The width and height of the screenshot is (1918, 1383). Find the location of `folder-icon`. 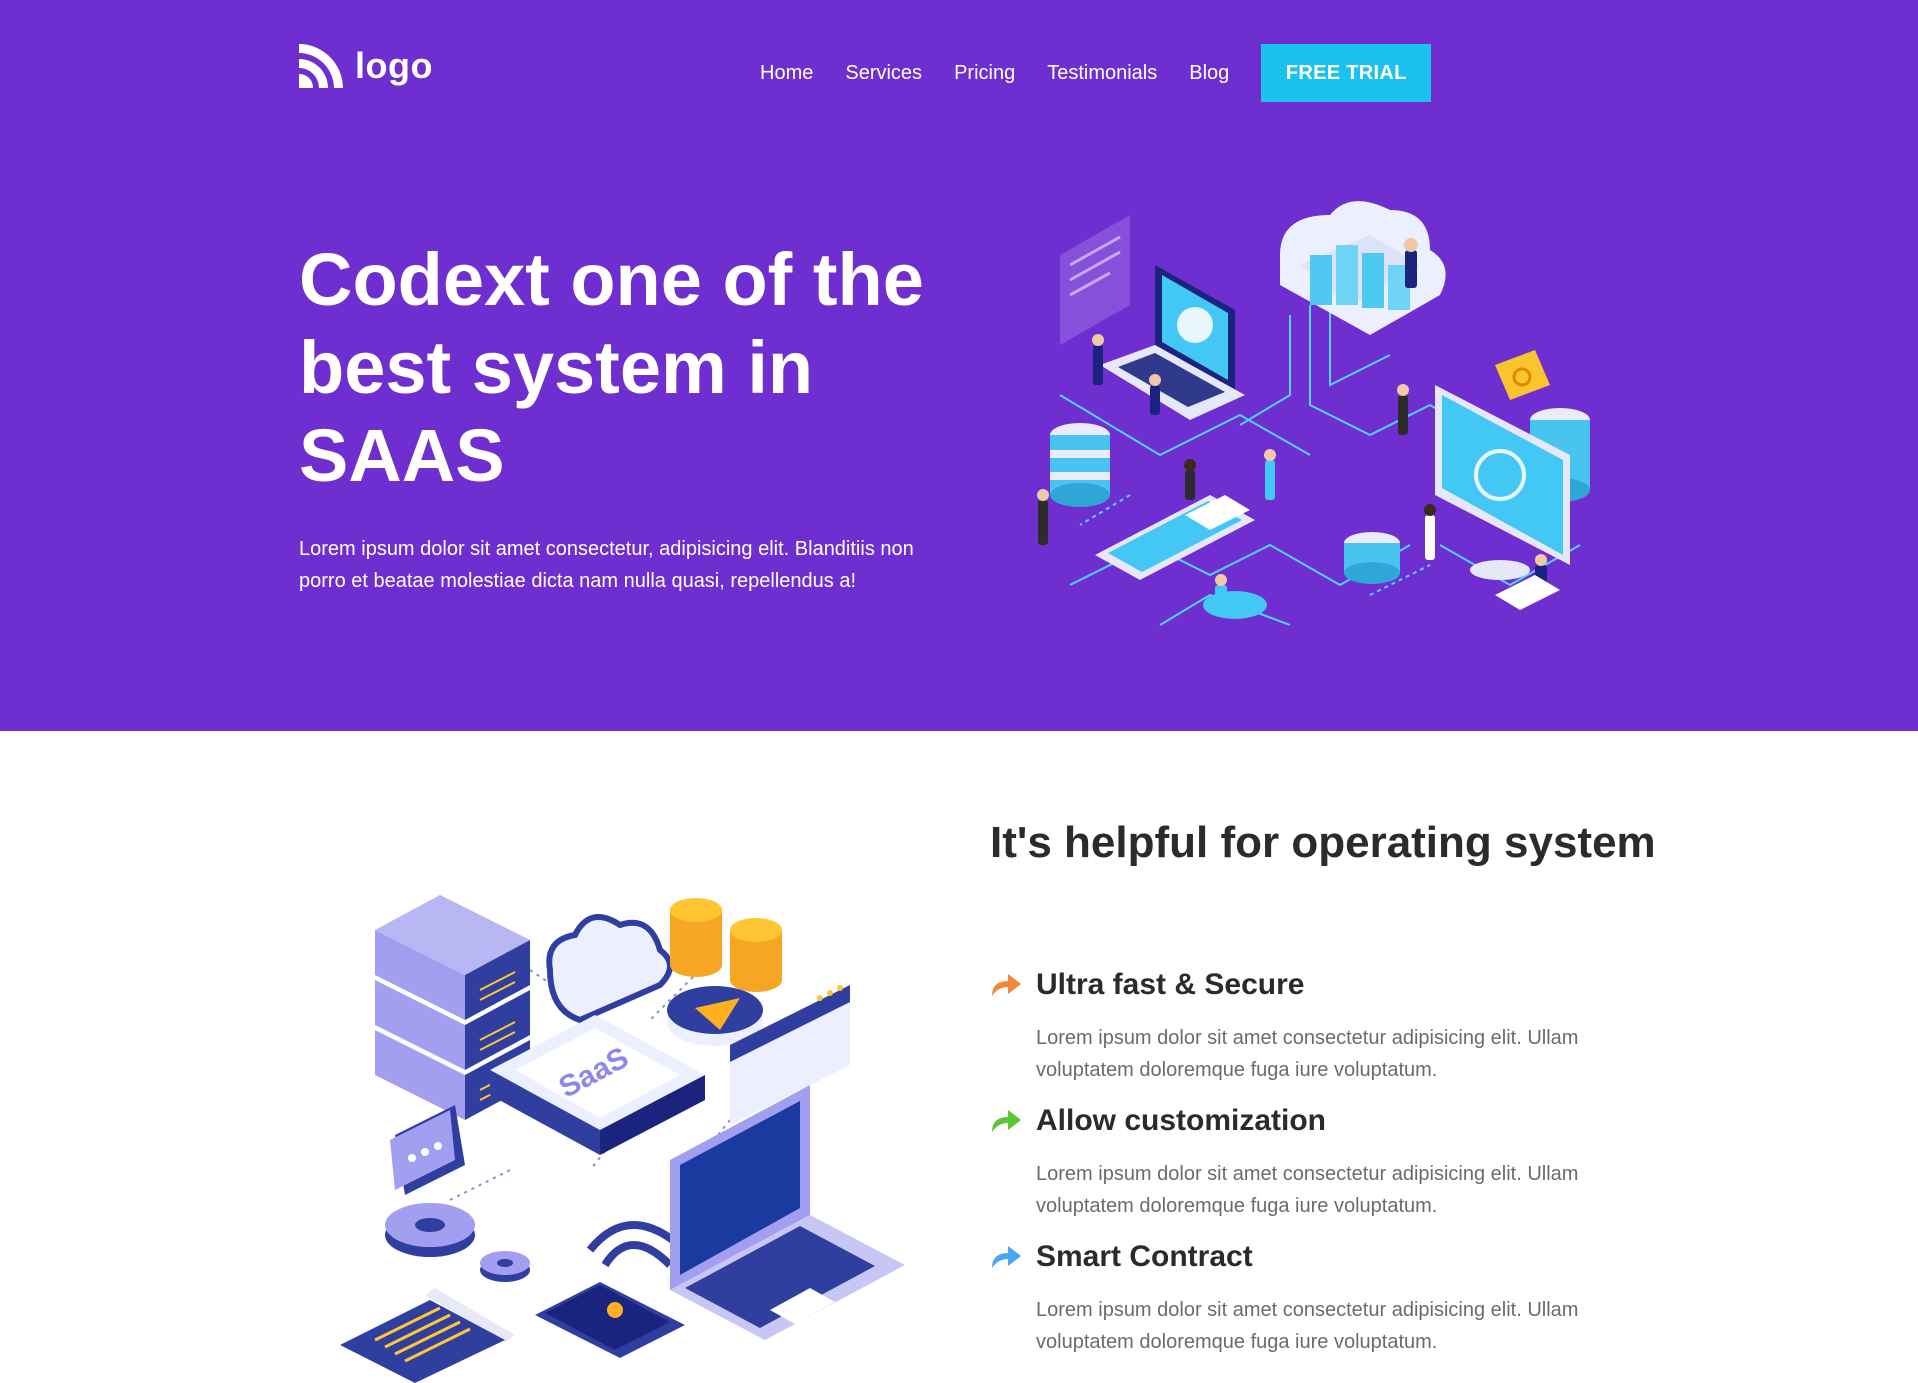

folder-icon is located at coordinates (1522, 375).